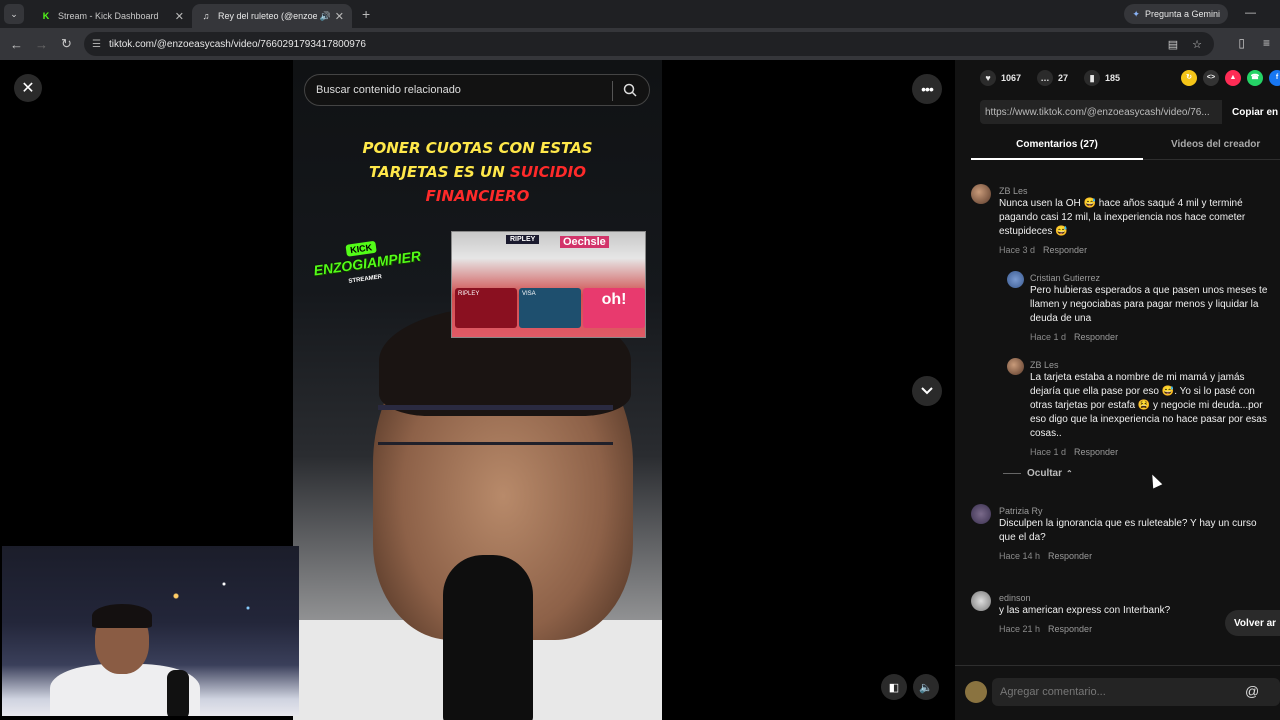 The width and height of the screenshot is (1280, 720). Describe the element at coordinates (488, 637) in the screenshot. I see `video-microphone` at that location.